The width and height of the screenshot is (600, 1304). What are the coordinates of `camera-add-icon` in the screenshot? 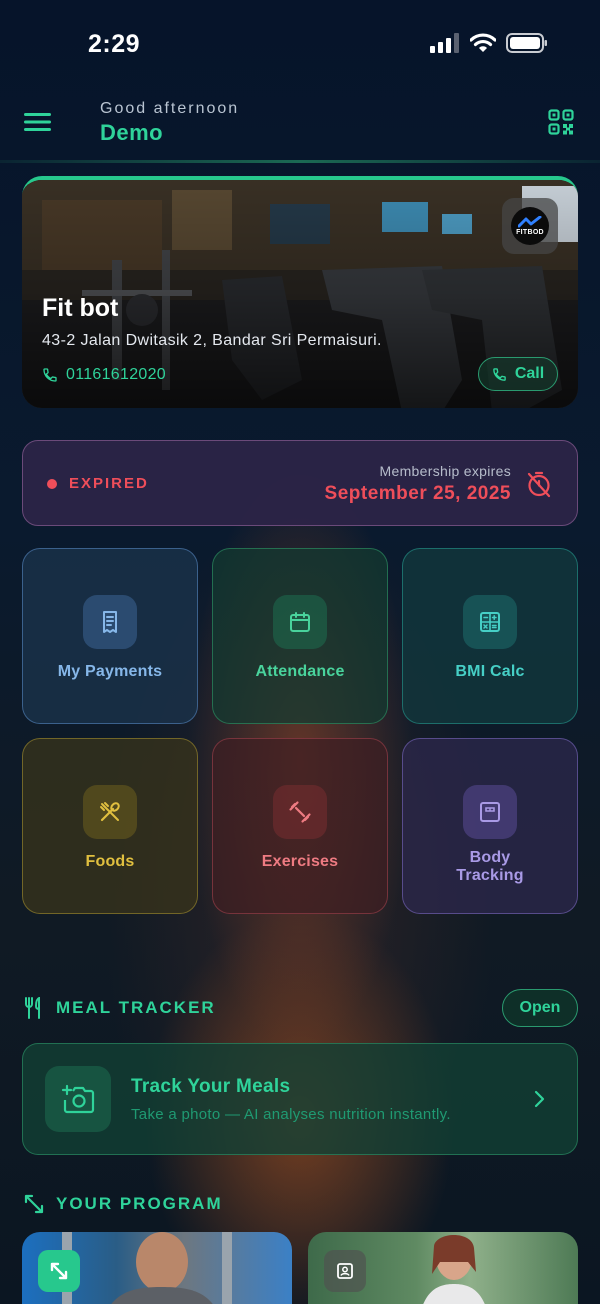 It's located at (78, 1099).